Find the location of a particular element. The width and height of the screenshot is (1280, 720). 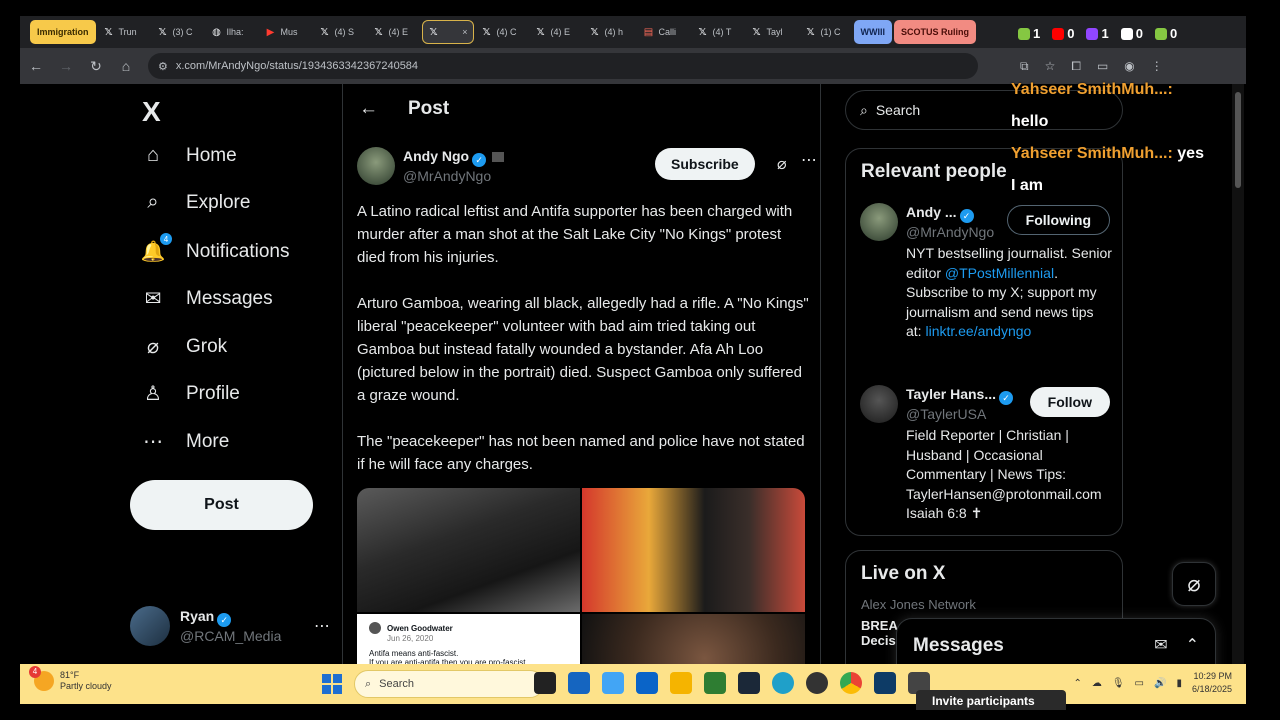

following-button: Following is located at coordinates (1058, 220).